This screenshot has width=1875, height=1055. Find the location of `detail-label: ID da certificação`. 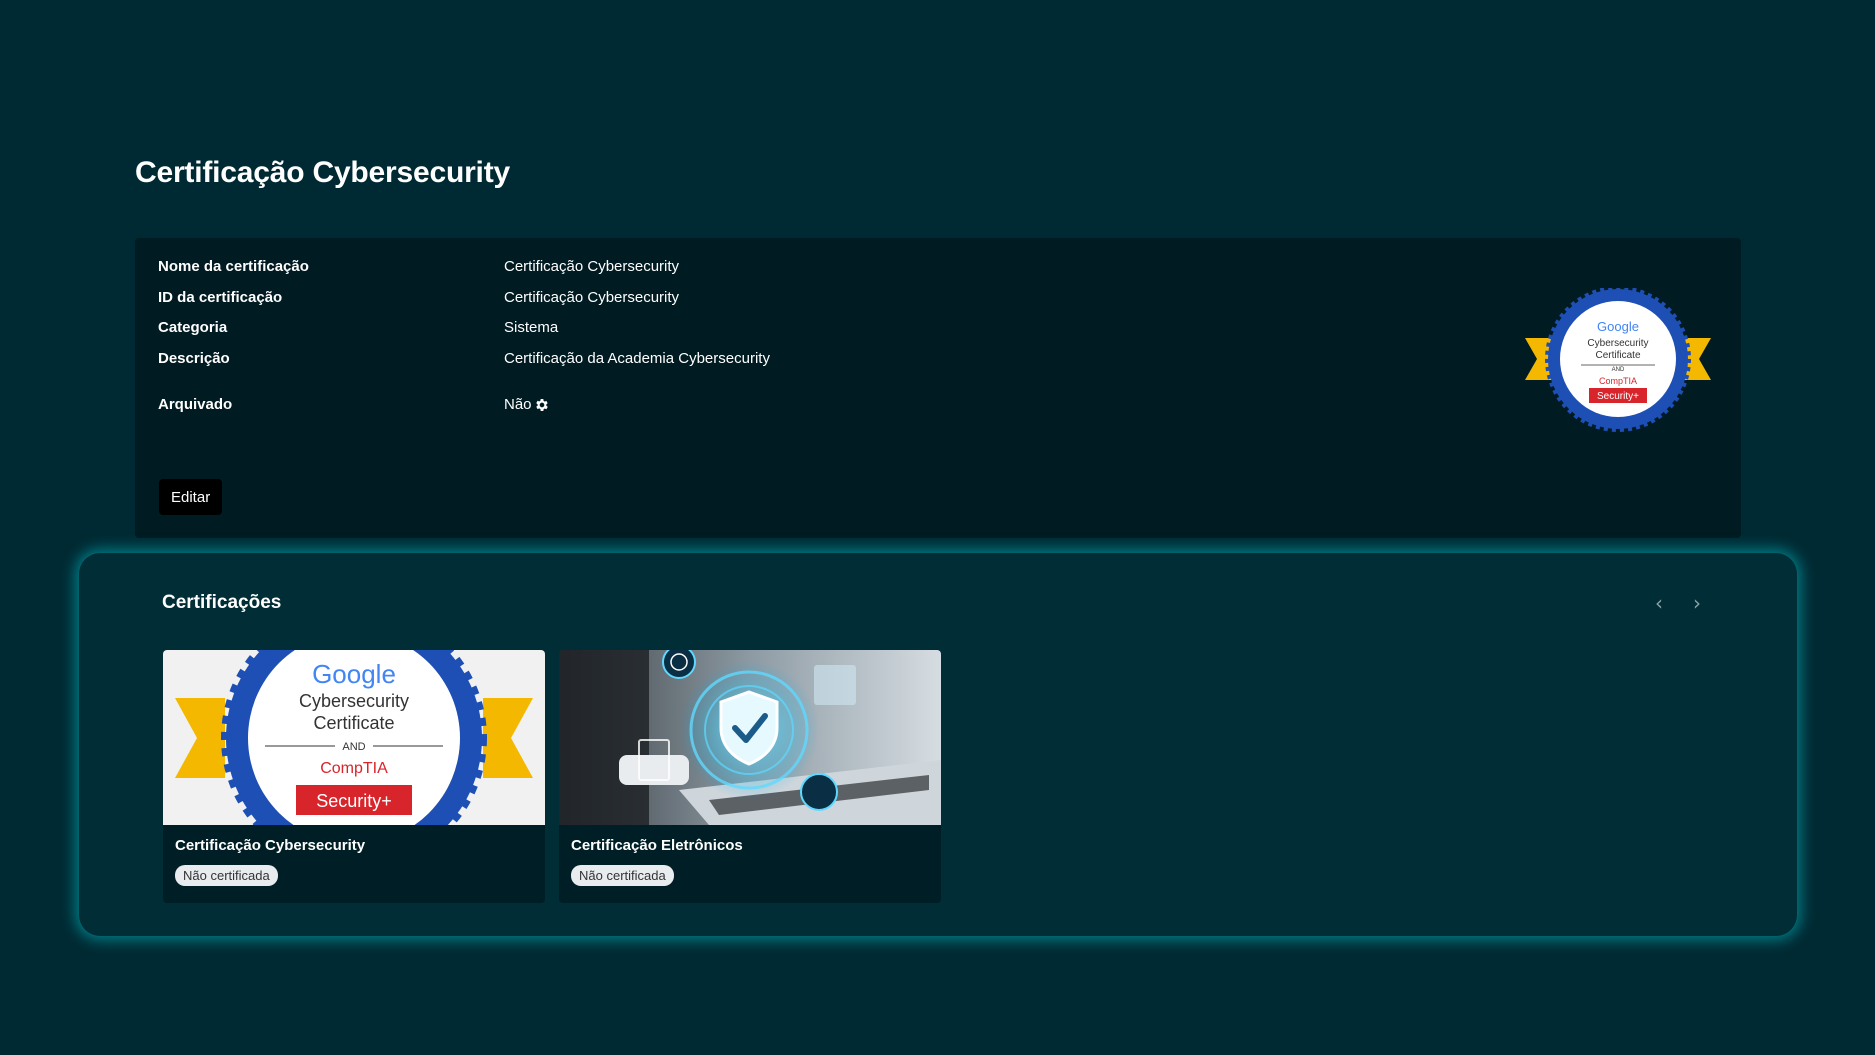

detail-label: ID da certificação is located at coordinates (220, 297).